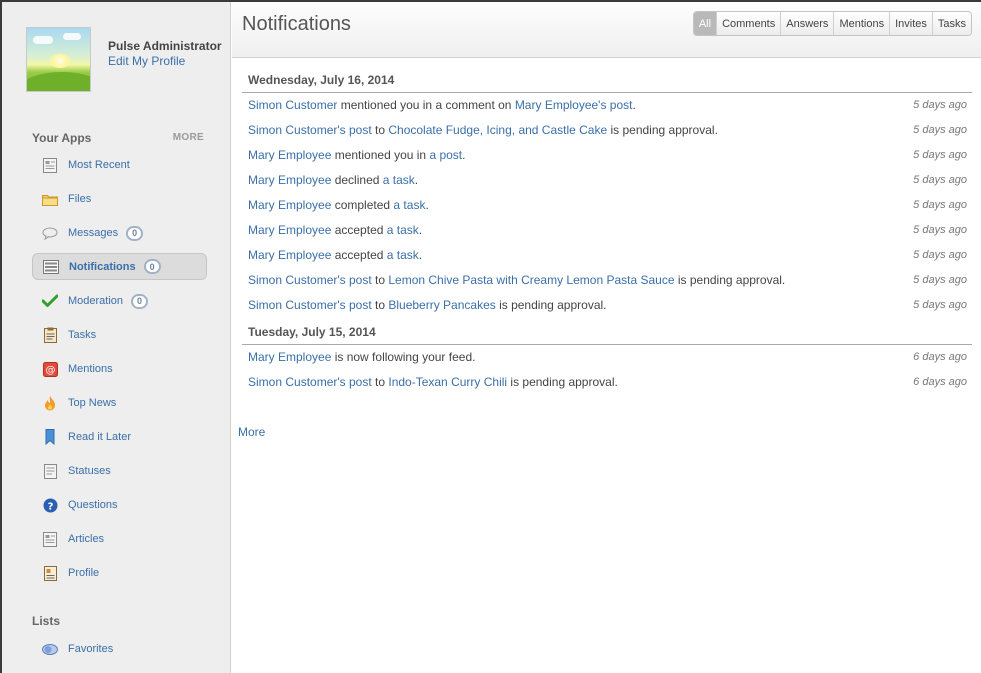  Describe the element at coordinates (119, 471) in the screenshot. I see `sidebar-item-statuses: Statuses` at that location.